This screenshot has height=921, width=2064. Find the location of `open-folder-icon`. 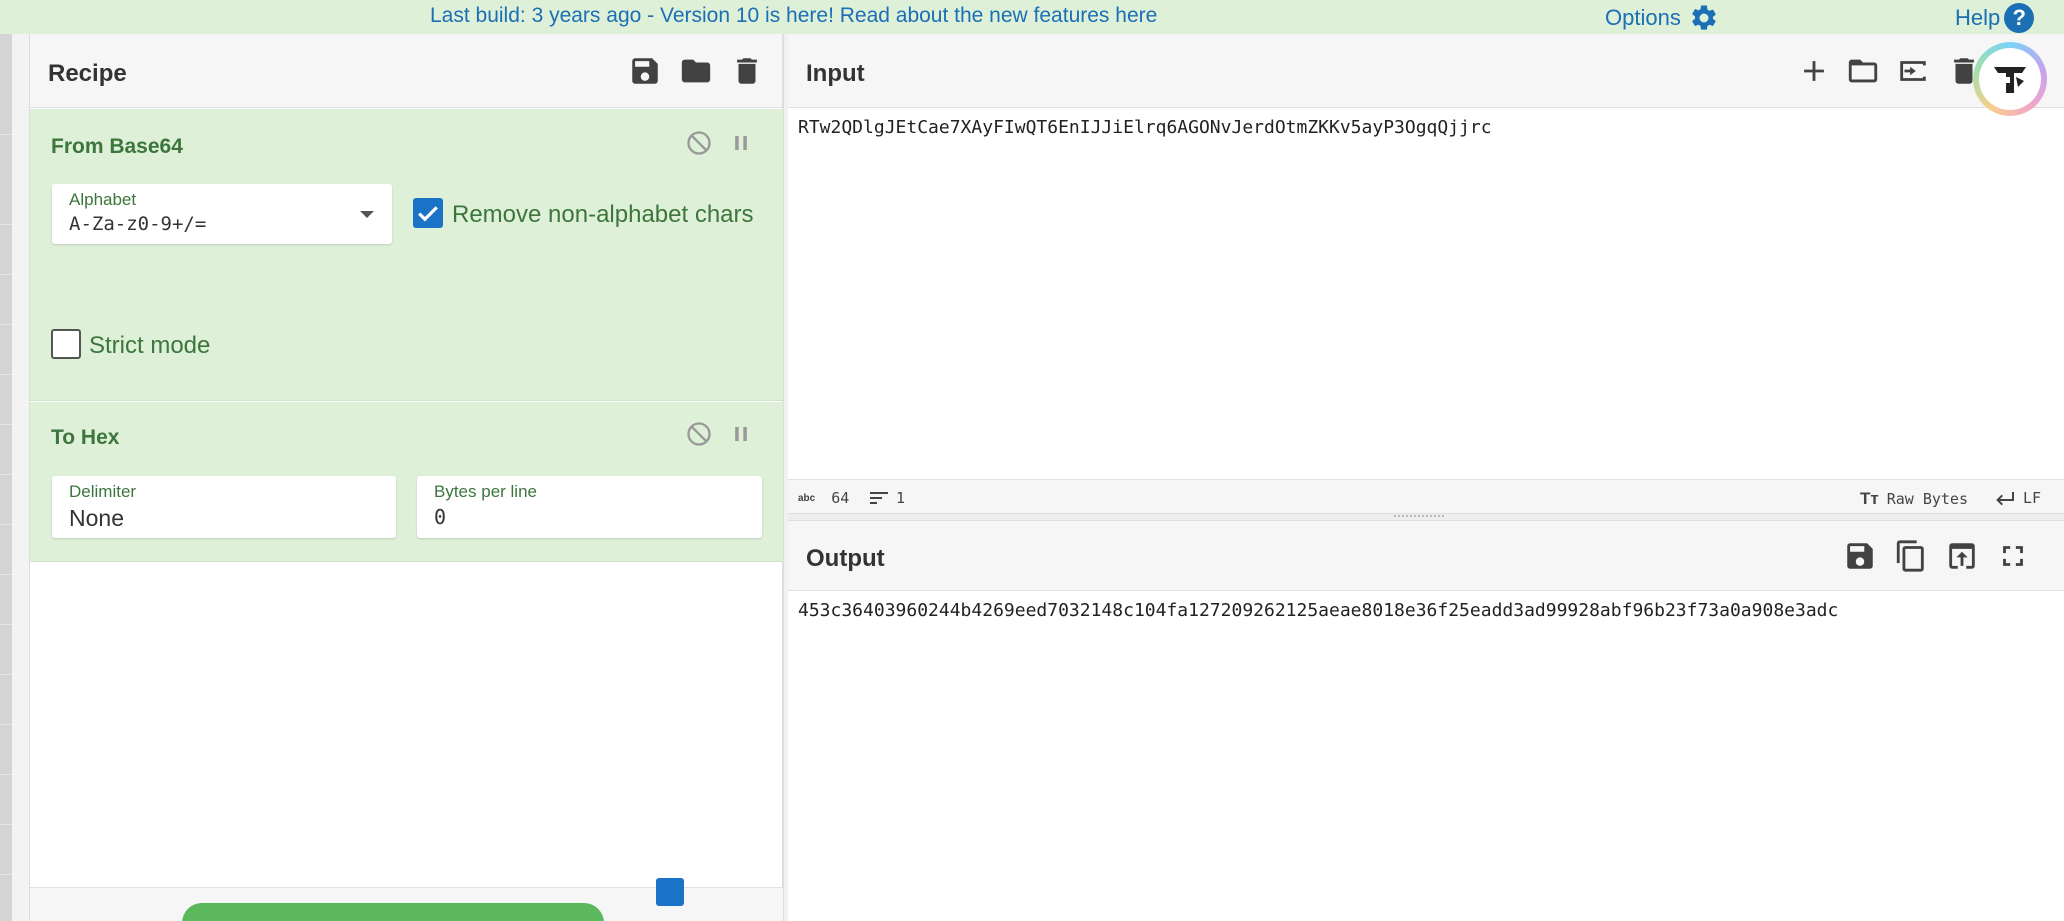

open-folder-icon is located at coordinates (1863, 71).